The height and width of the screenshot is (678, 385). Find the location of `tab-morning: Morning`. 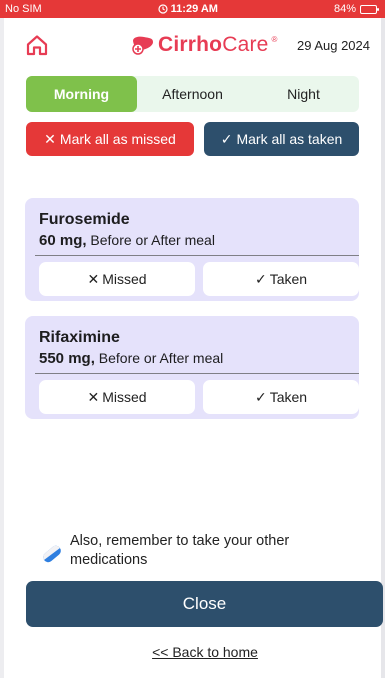

tab-morning: Morning is located at coordinates (81, 94).